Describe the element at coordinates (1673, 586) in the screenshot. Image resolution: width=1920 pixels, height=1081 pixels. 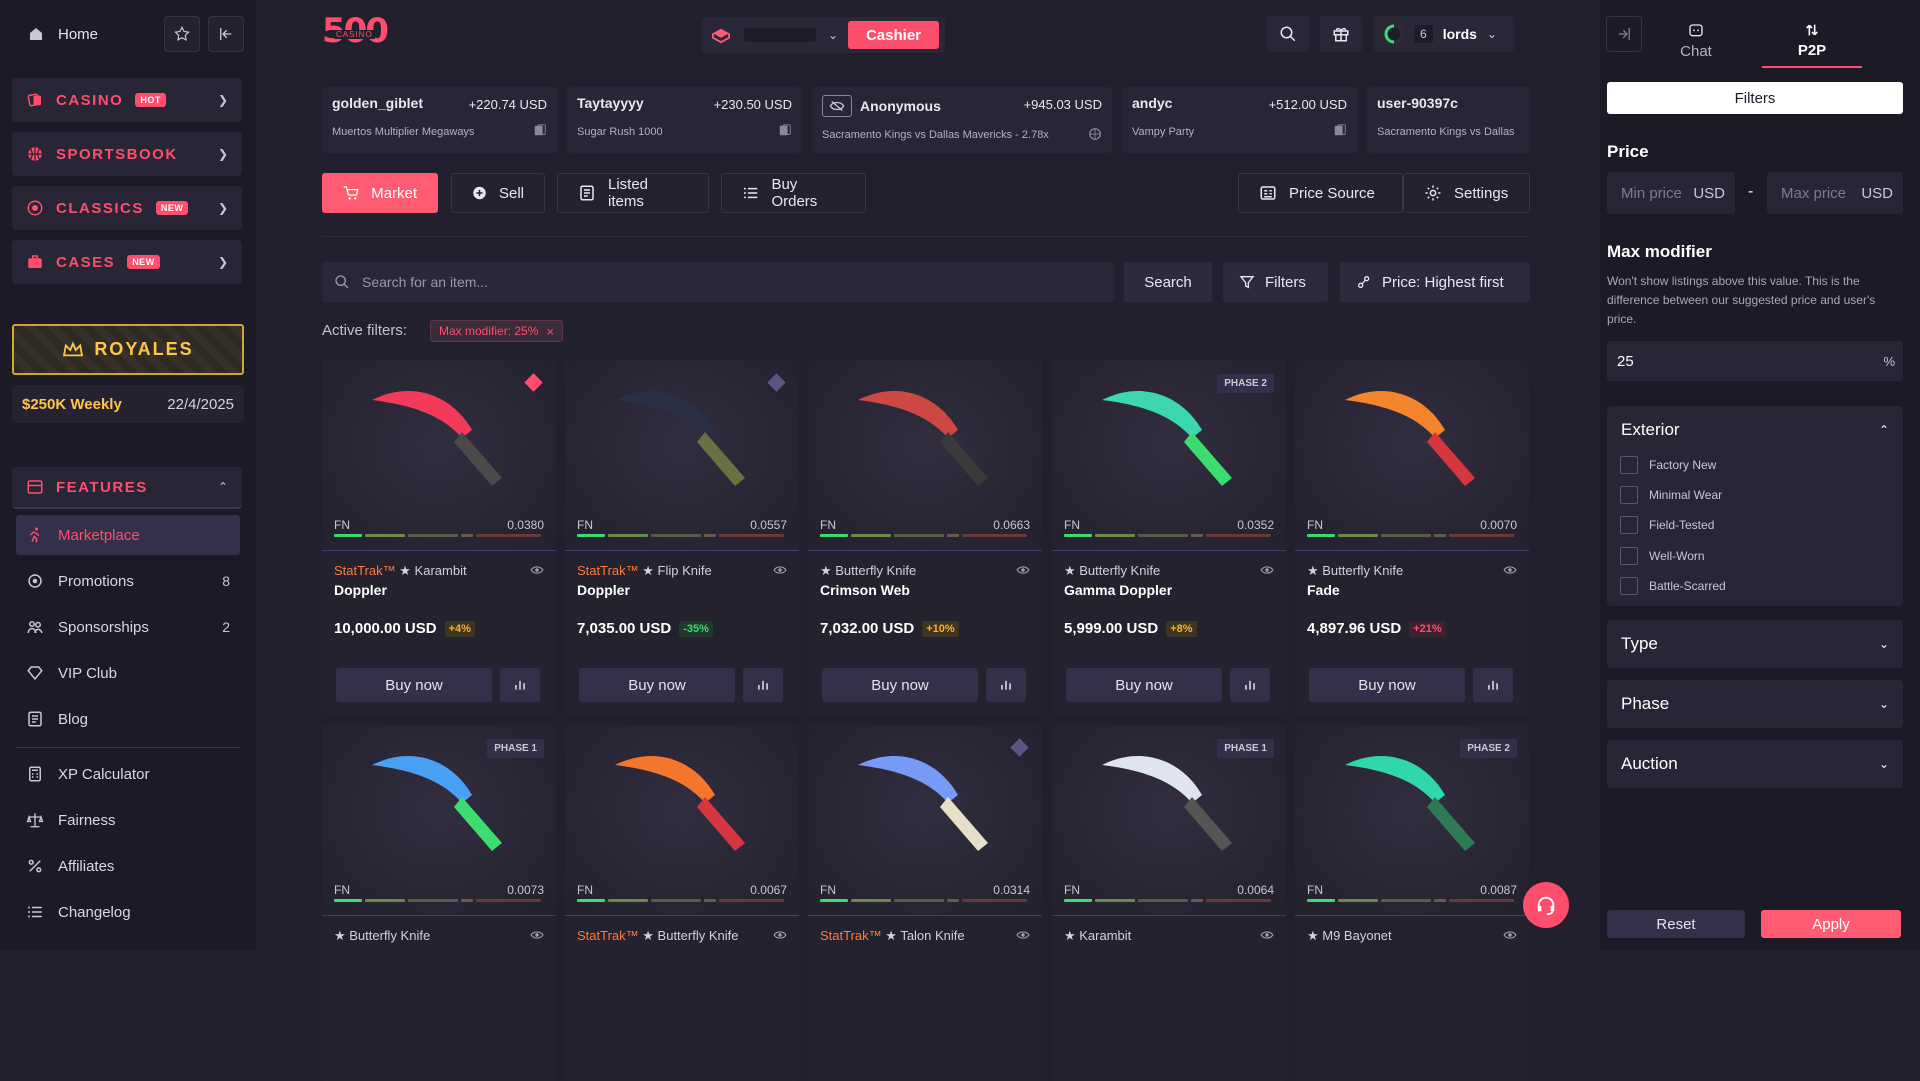
I see `exterior-option: Battle-Scarred` at that location.